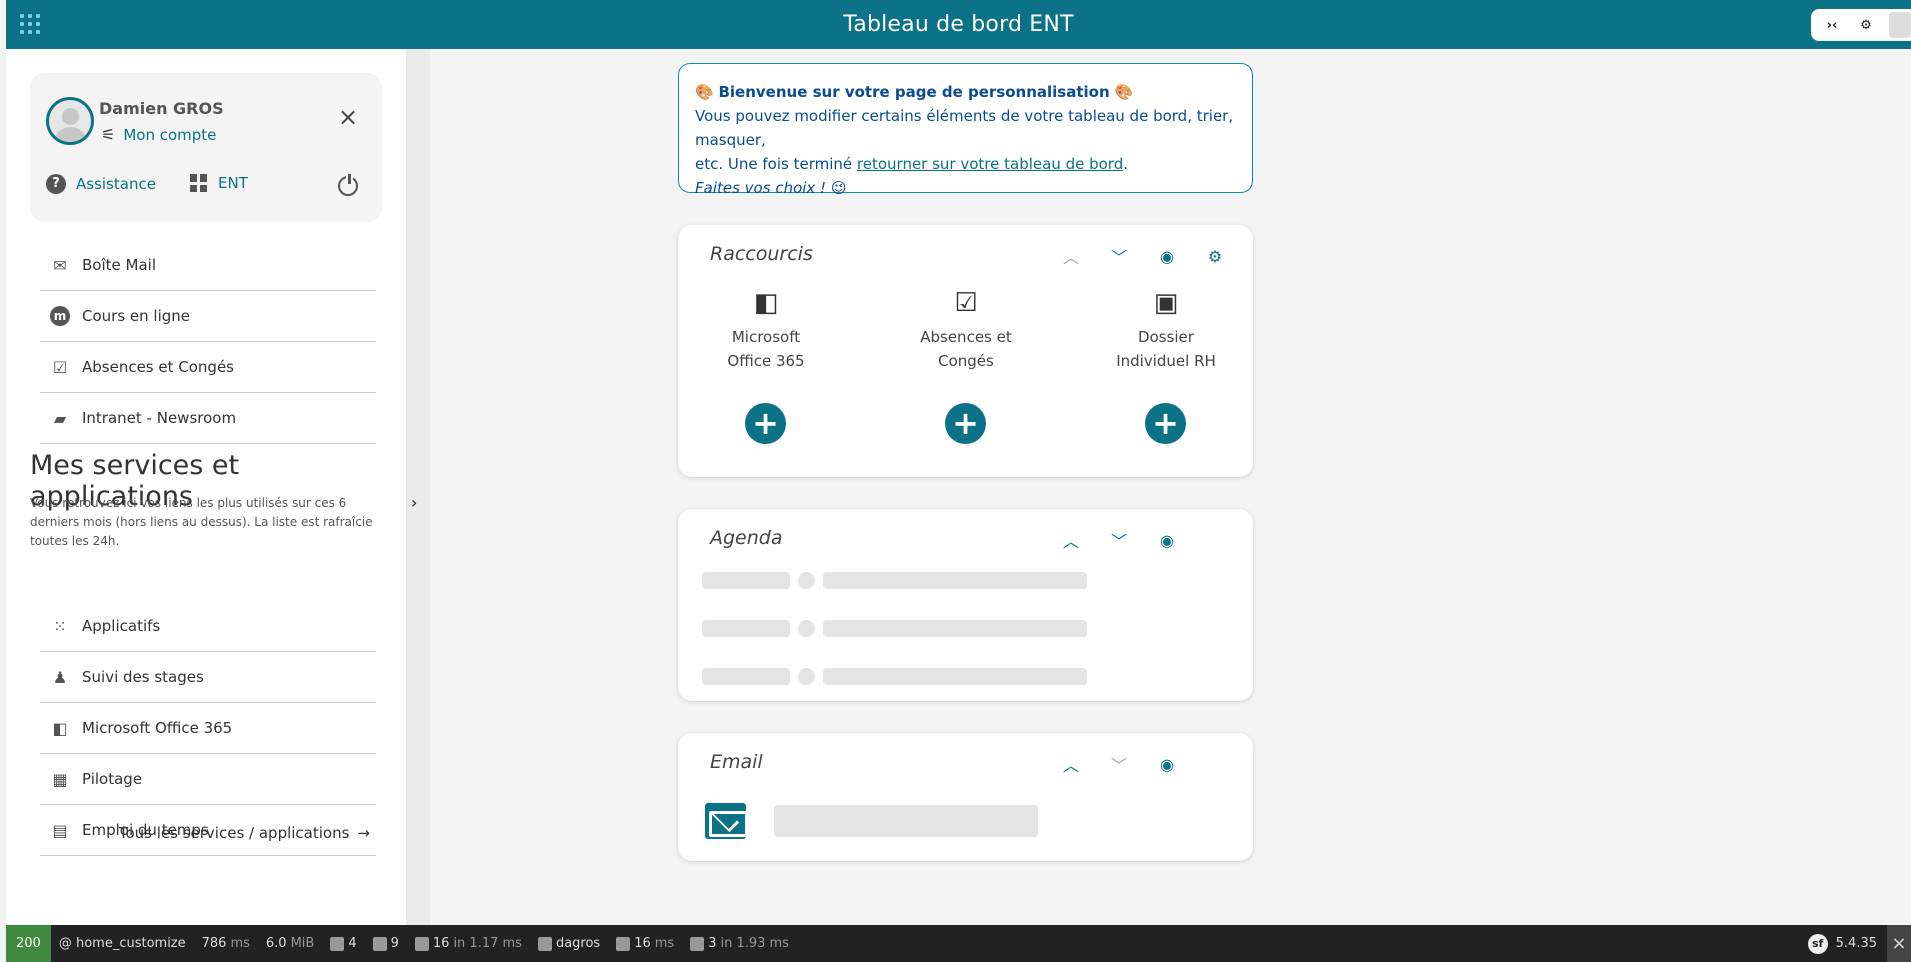 The width and height of the screenshot is (1911, 962). Describe the element at coordinates (290, 943) in the screenshot. I see `memory-info: 6.0 MiB` at that location.